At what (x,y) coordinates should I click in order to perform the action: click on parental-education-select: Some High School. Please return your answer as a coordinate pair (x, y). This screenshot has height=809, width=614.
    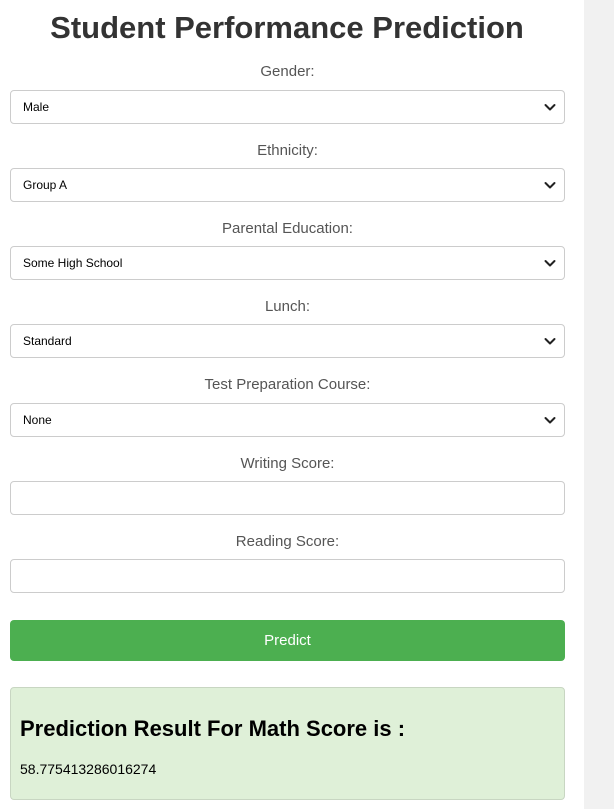
    Looking at the image, I should click on (287, 263).